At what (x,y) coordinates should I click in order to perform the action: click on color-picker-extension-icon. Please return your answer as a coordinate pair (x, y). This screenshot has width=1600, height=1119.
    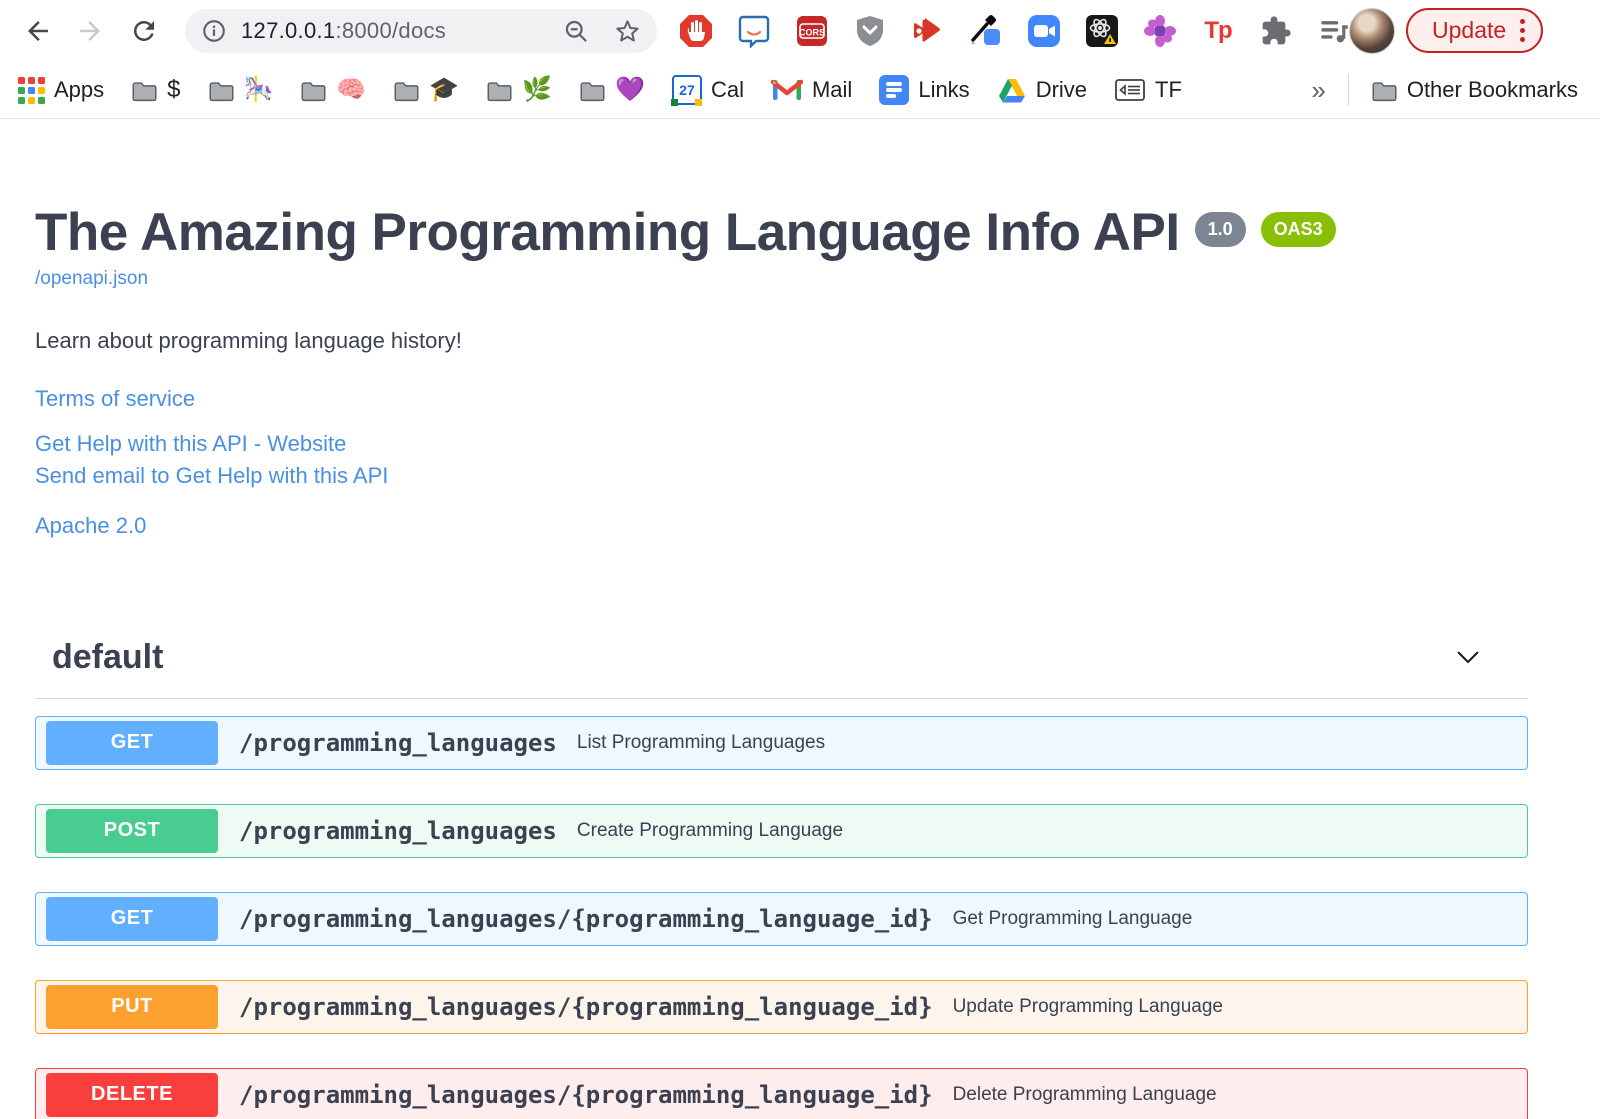
    Looking at the image, I should click on (986, 31).